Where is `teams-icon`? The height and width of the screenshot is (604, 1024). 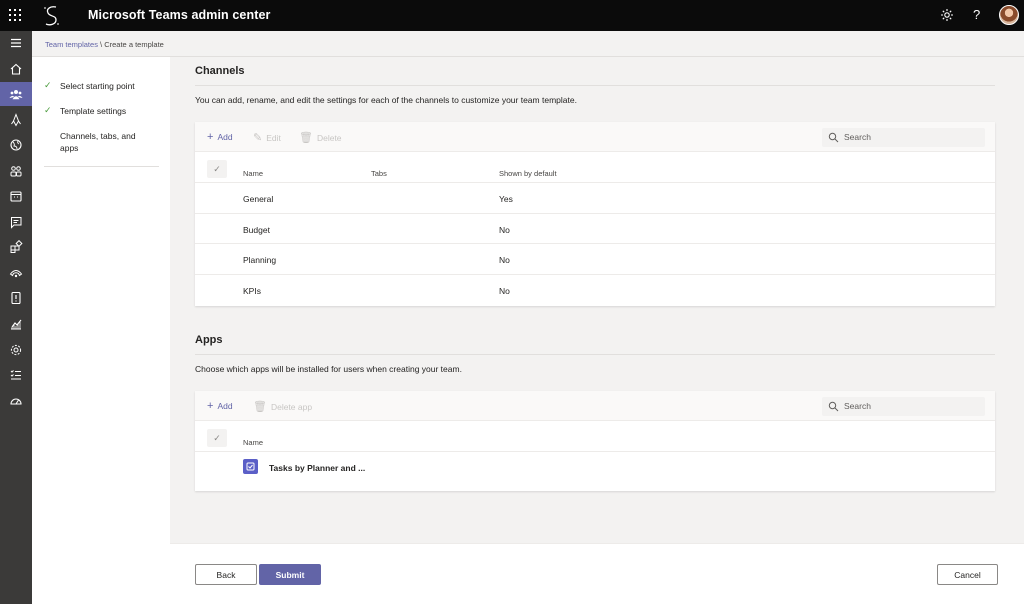
teams-icon is located at coordinates (16, 94).